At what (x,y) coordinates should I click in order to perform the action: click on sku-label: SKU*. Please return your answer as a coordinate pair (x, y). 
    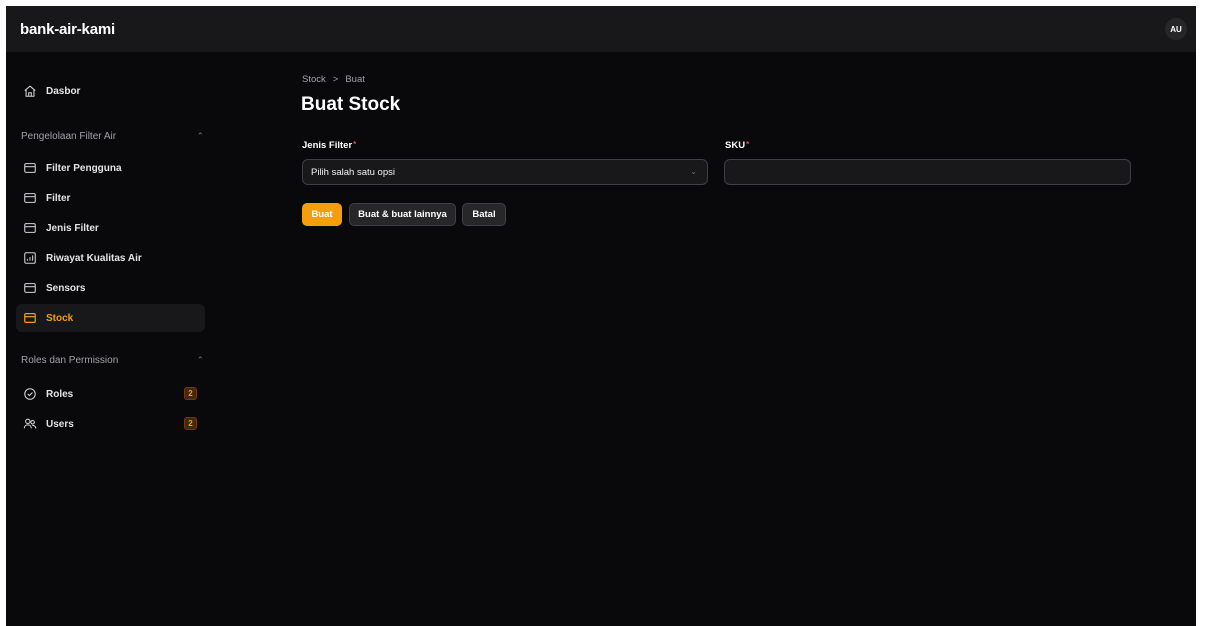
    Looking at the image, I should click on (737, 145).